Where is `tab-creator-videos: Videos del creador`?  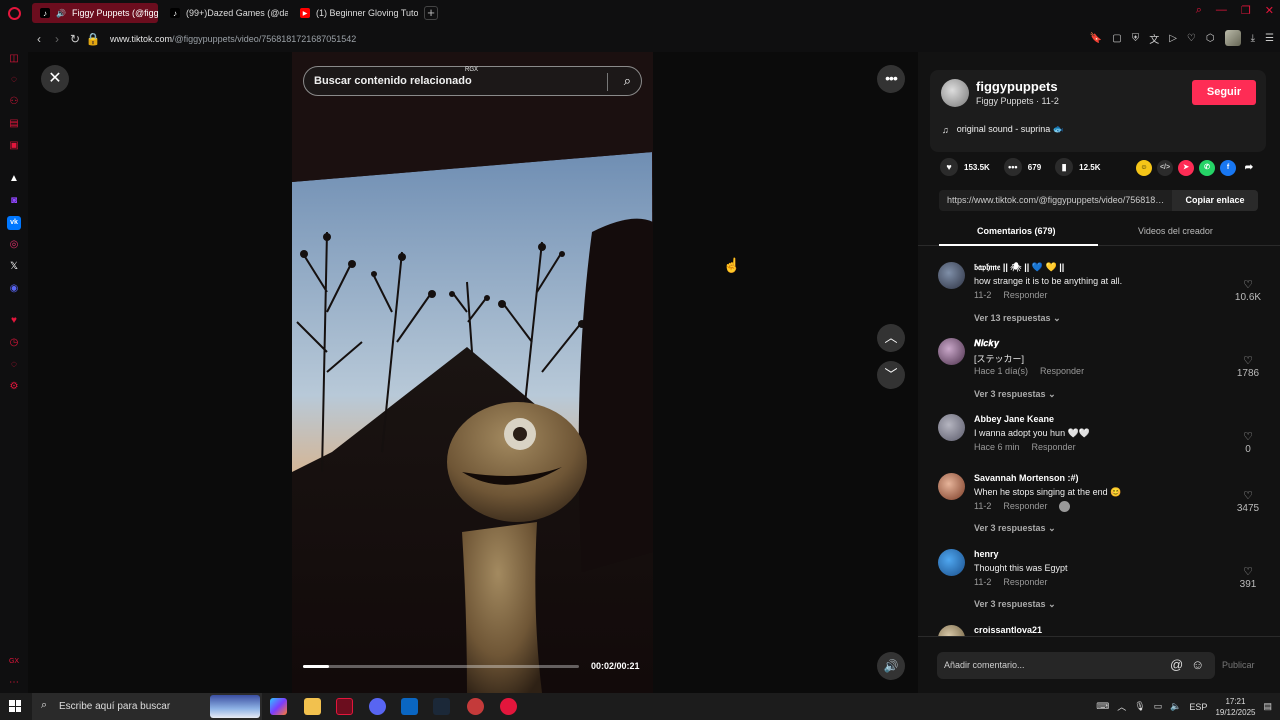 tab-creator-videos: Videos del creador is located at coordinates (1175, 231).